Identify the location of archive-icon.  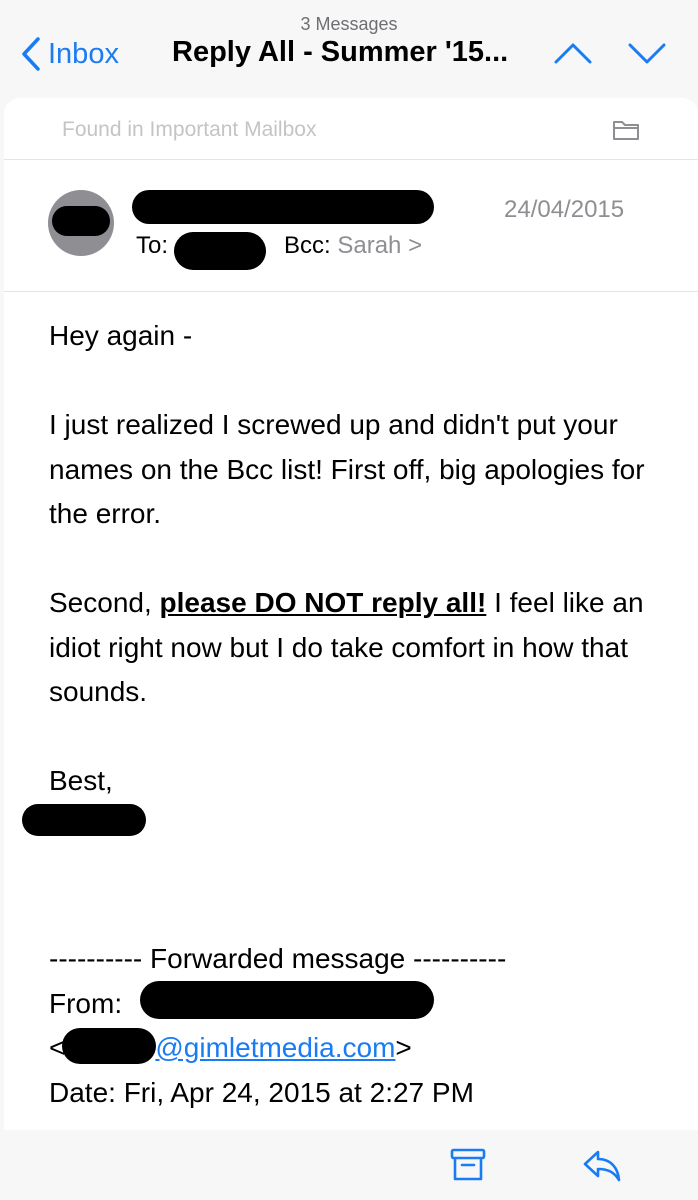
(468, 1165).